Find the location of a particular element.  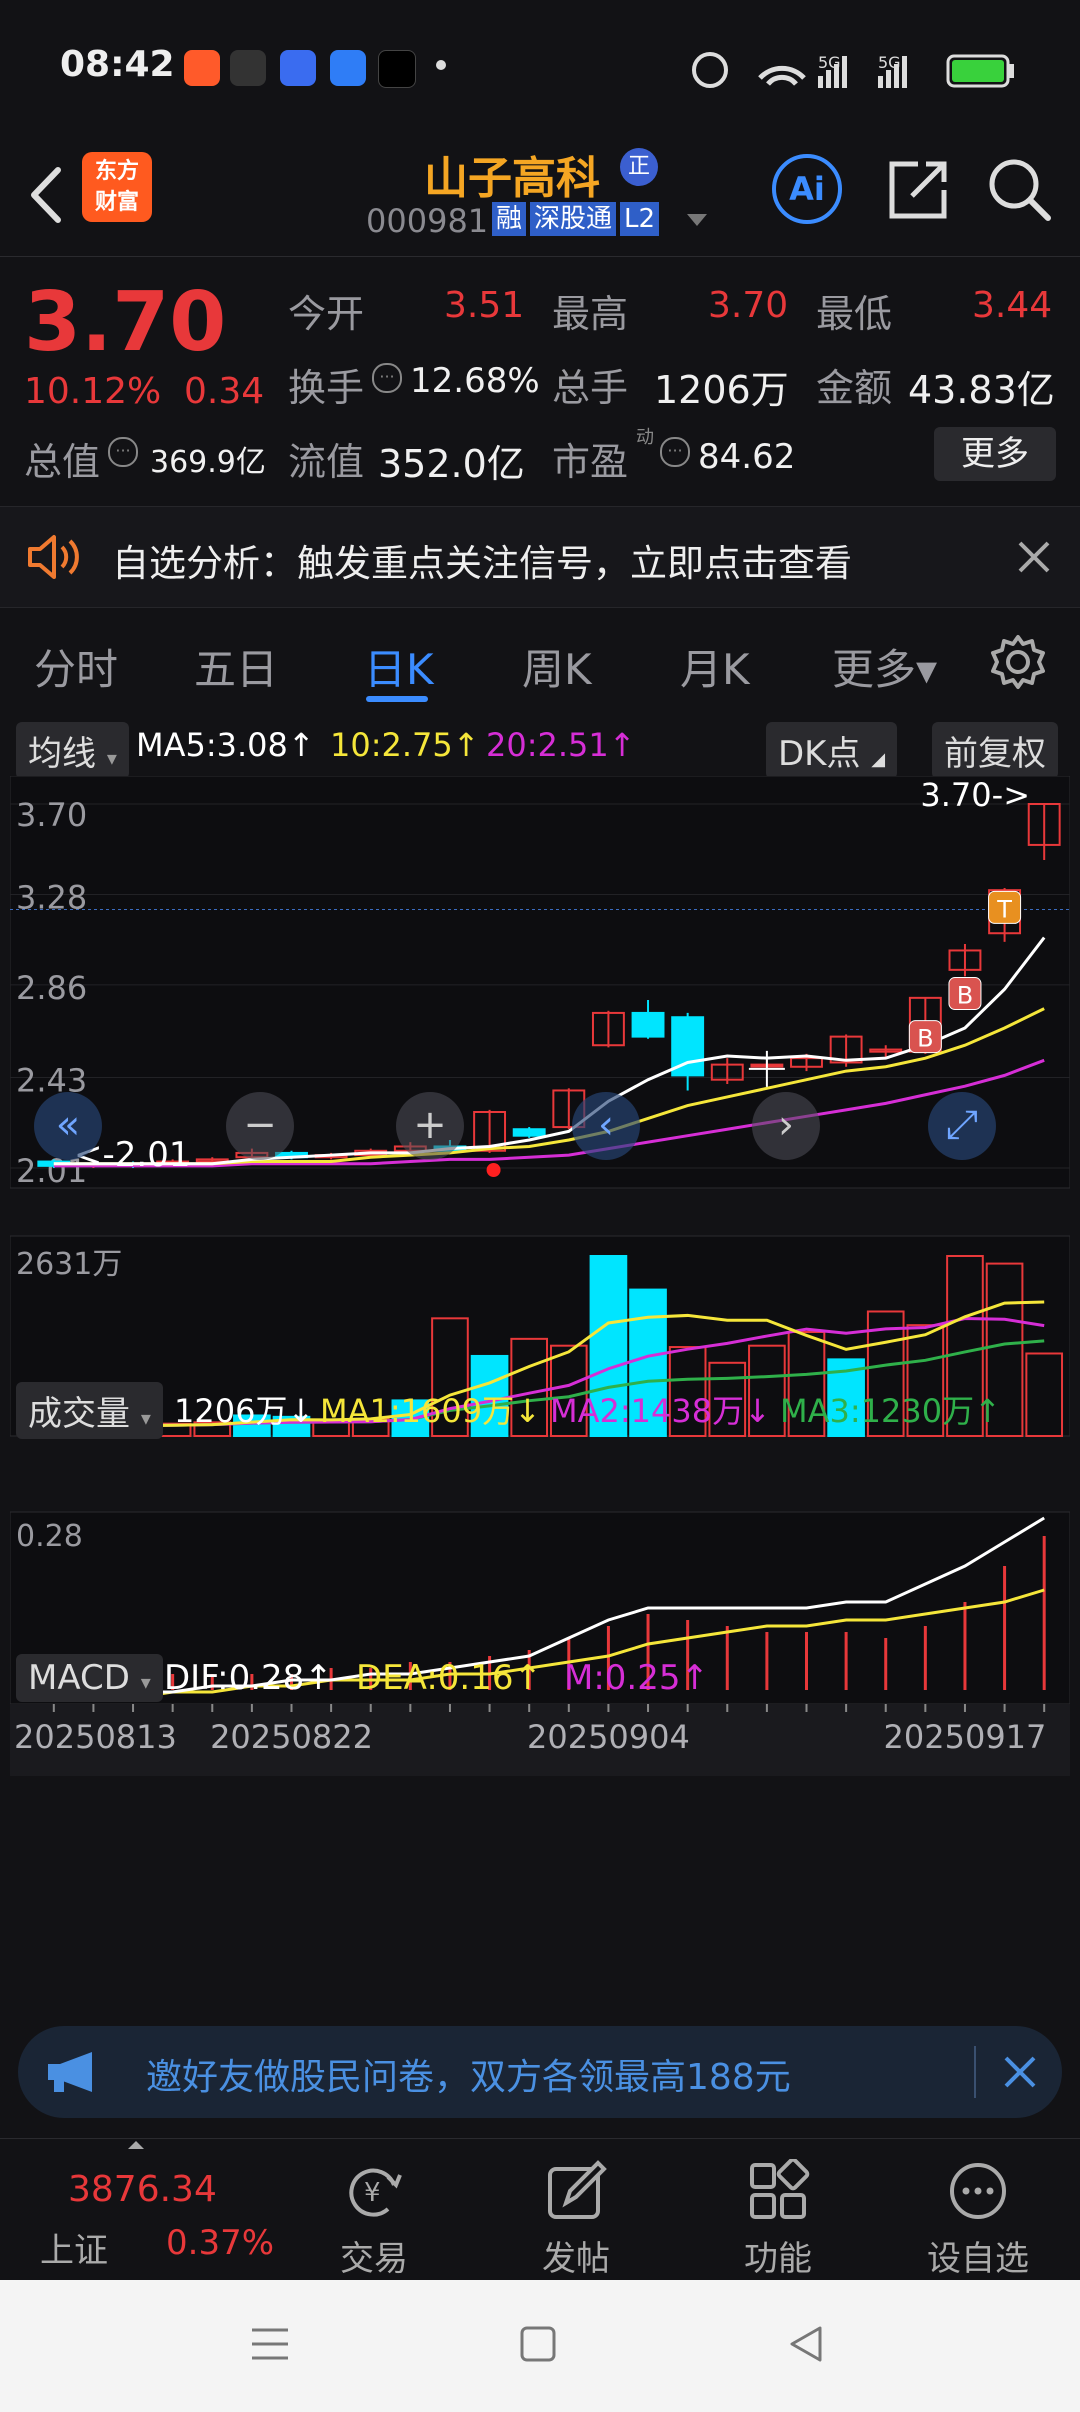

tag-margin: 融 is located at coordinates (509, 219).